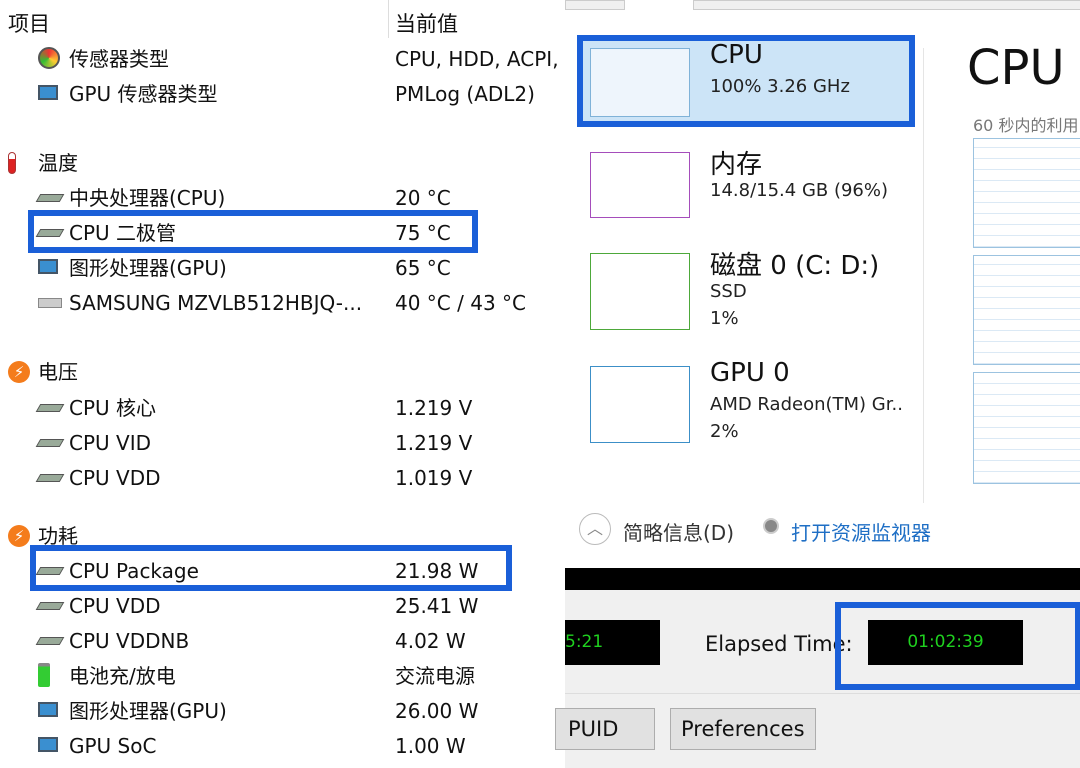 This screenshot has height=768, width=1080. What do you see at coordinates (388, 19) in the screenshot?
I see `column-divider` at bounding box center [388, 19].